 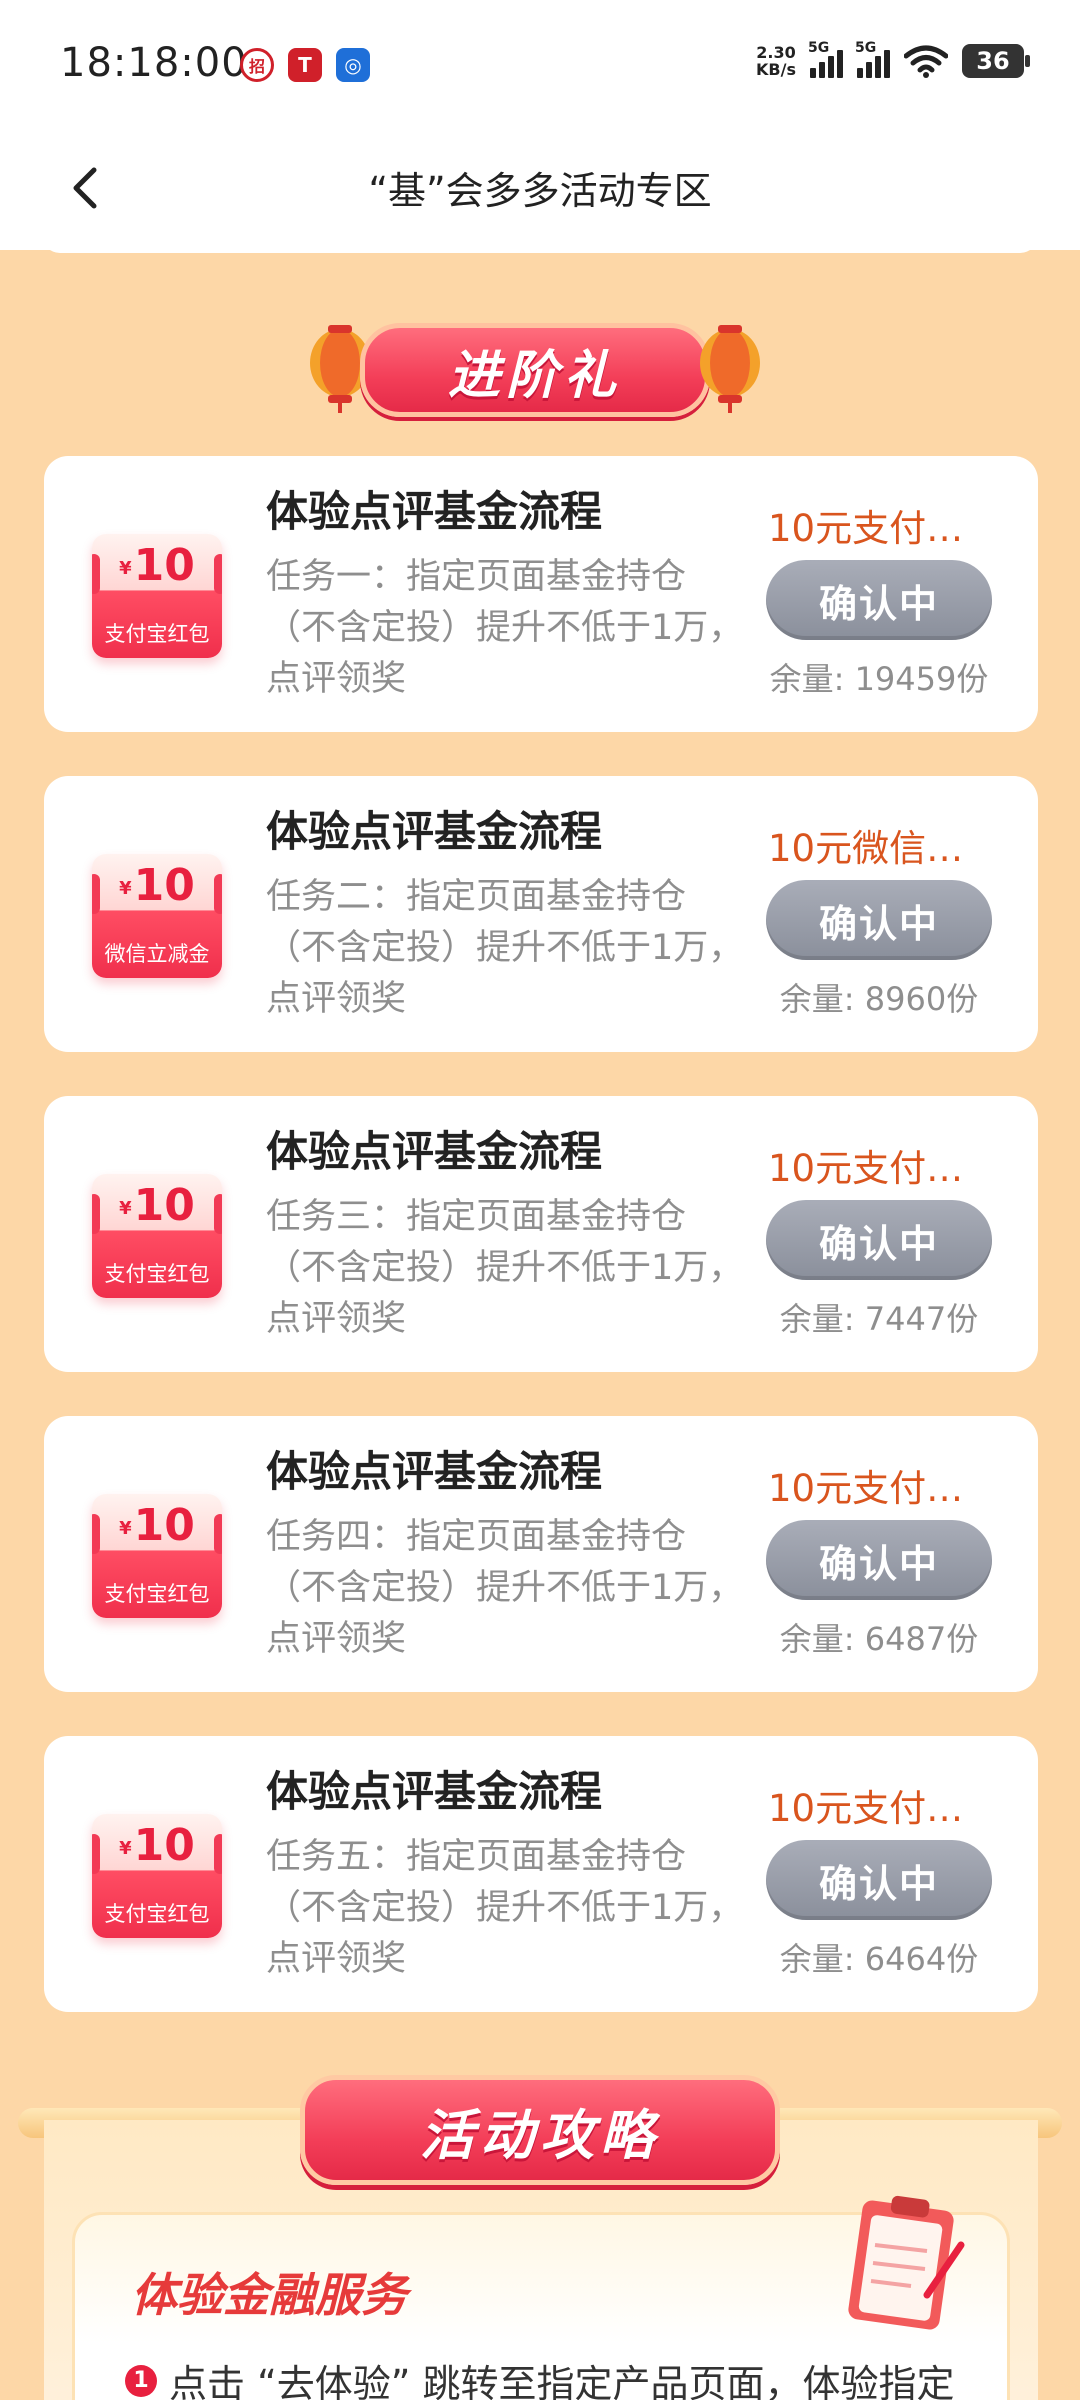 I want to click on task-description: 任务二：指定页面基金持仓（不含定投）提升不低于1万，点评领奖, so click(x=505, y=948).